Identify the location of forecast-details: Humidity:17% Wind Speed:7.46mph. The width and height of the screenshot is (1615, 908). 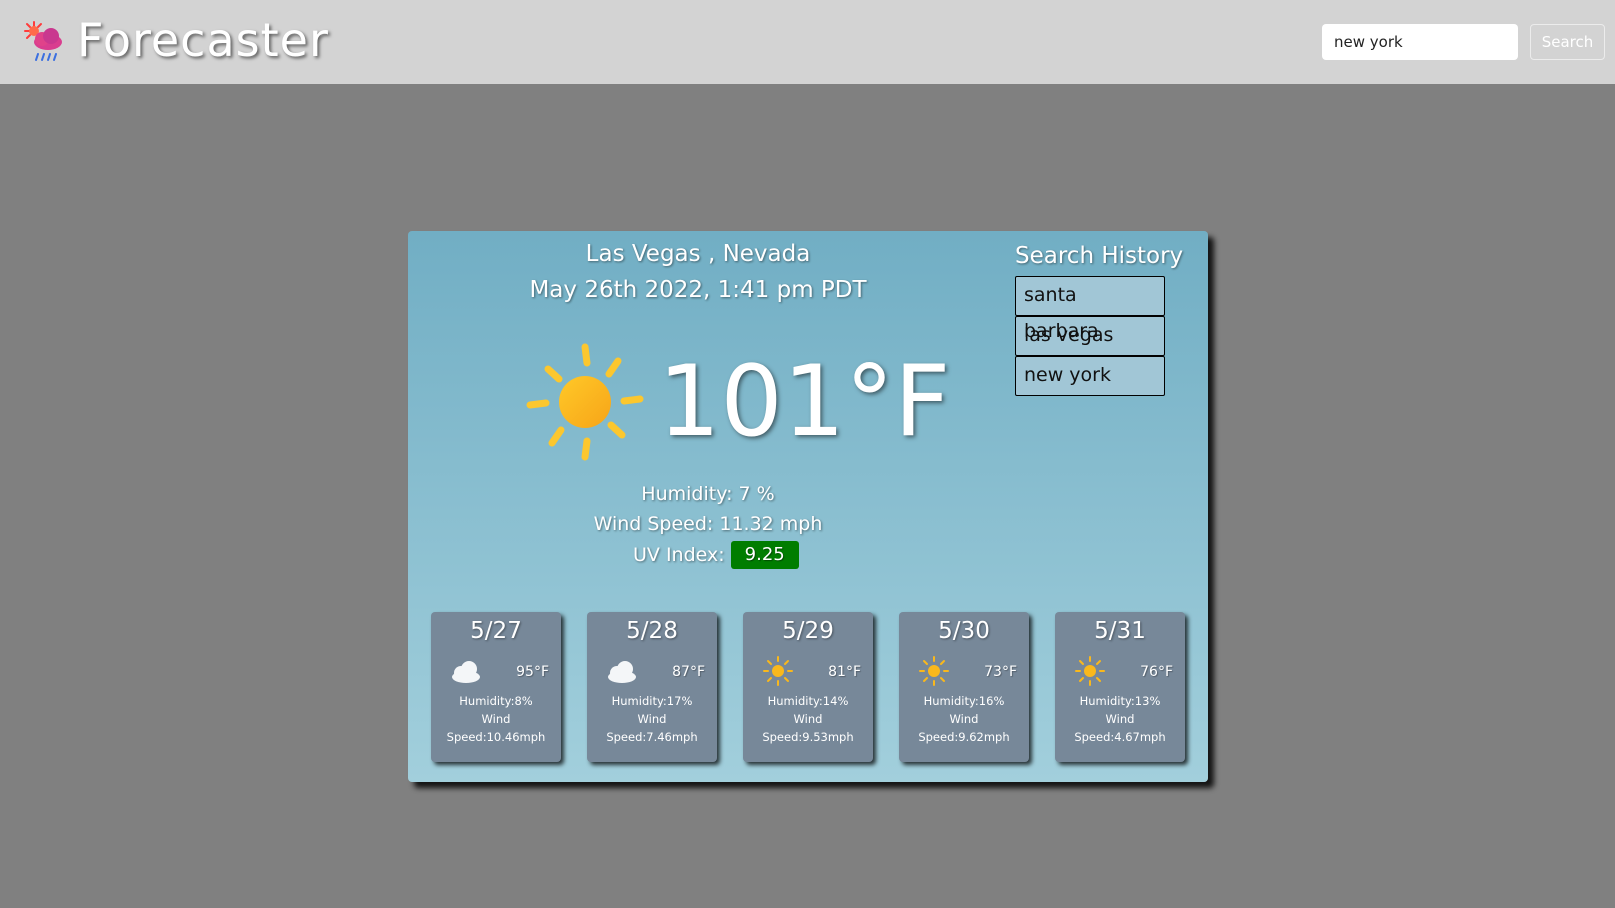
(652, 719).